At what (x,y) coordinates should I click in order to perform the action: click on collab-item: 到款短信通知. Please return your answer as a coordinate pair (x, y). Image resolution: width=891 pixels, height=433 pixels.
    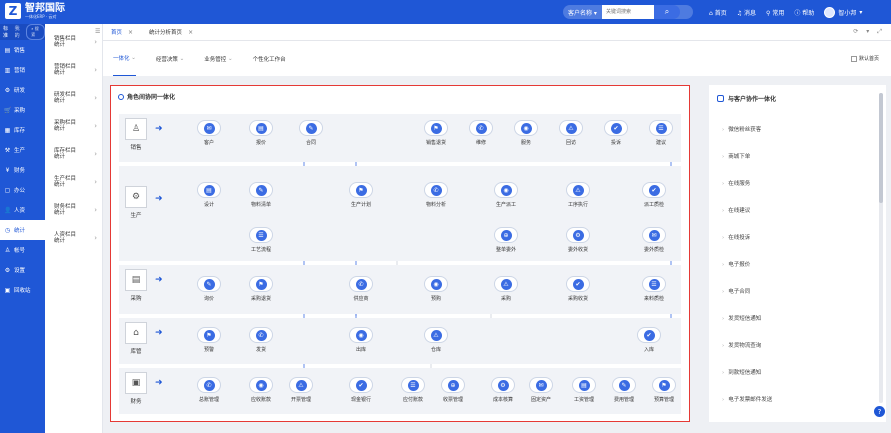
    Looking at the image, I should click on (741, 372).